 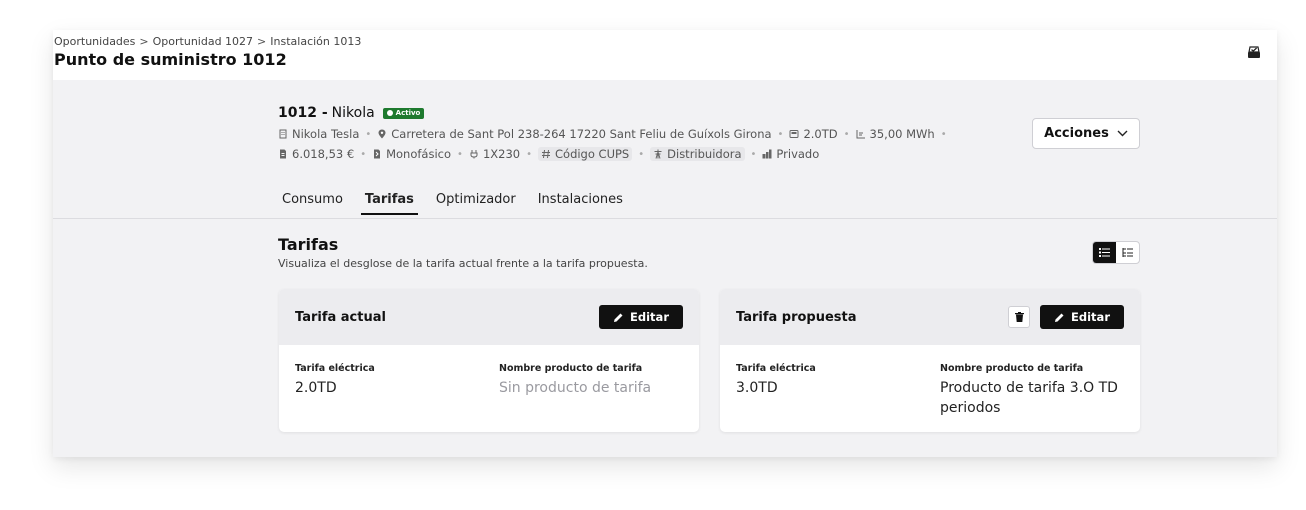 What do you see at coordinates (389, 200) in the screenshot?
I see `tab-tarifas: Tarifas` at bounding box center [389, 200].